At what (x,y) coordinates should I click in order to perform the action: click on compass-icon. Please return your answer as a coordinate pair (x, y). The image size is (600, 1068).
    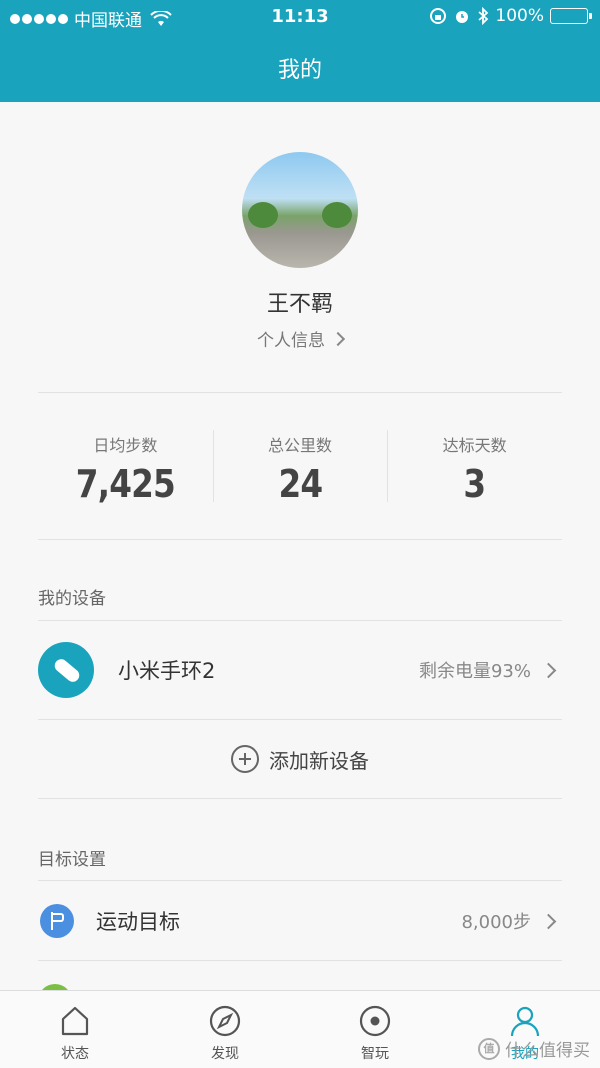
    Looking at the image, I should click on (225, 1021).